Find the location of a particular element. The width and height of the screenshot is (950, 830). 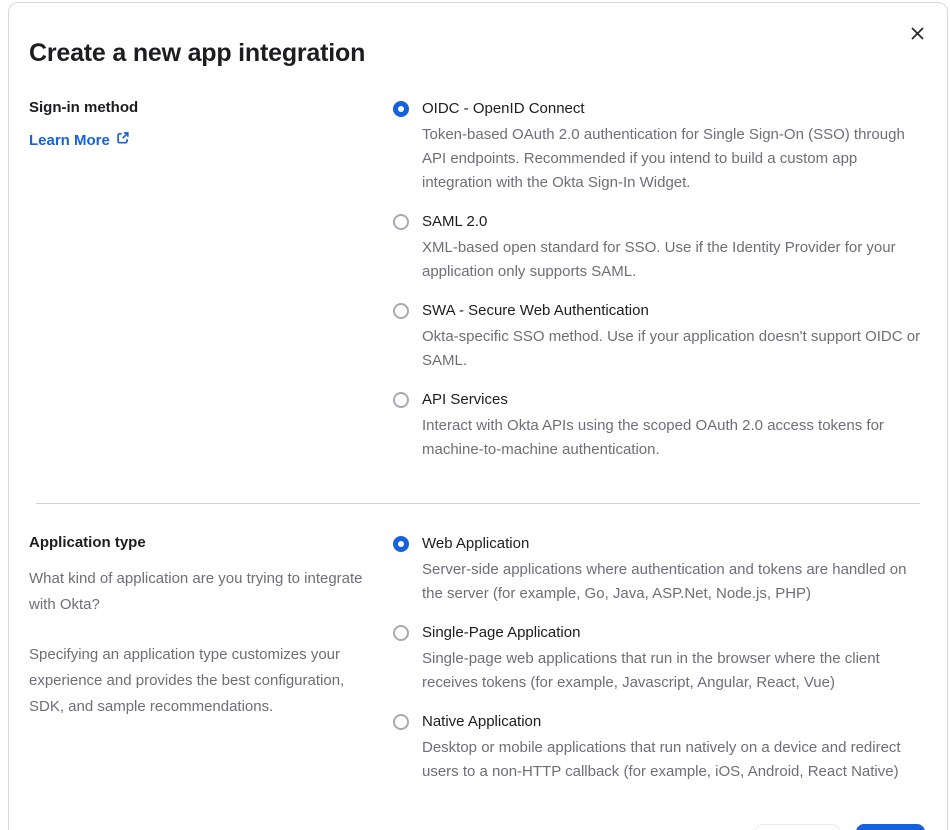

signin-option-api-services-label: API Services is located at coordinates (674, 400).